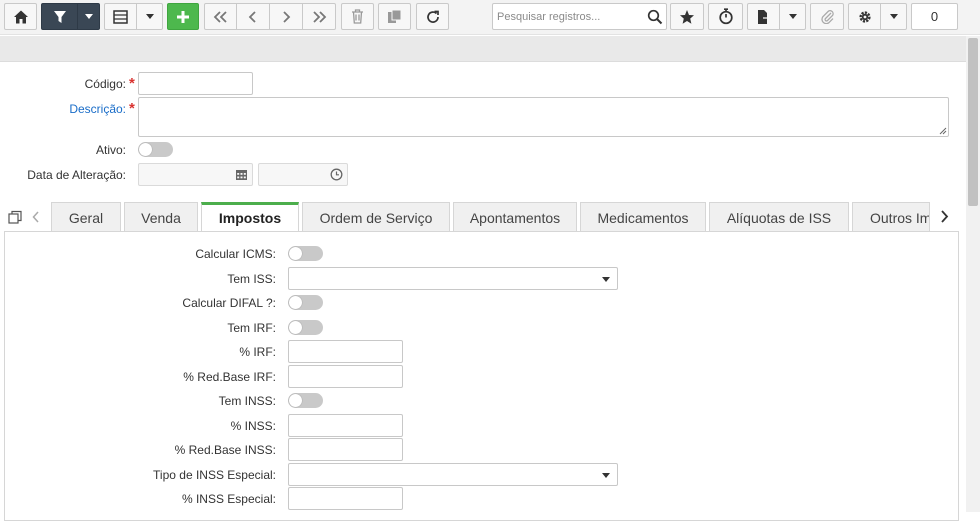 Image resolution: width=980 pixels, height=521 pixels. Describe the element at coordinates (195, 83) in the screenshot. I see `codigo-field` at that location.